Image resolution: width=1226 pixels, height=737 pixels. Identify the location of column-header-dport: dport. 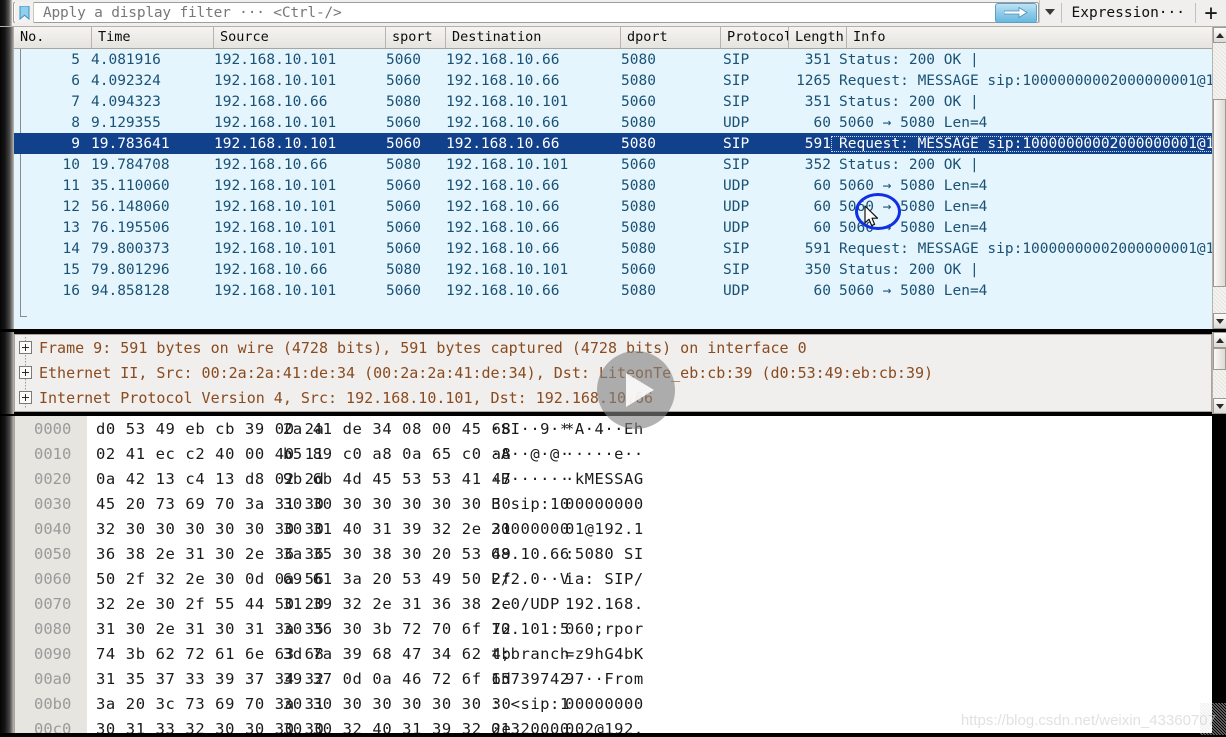
(671, 37).